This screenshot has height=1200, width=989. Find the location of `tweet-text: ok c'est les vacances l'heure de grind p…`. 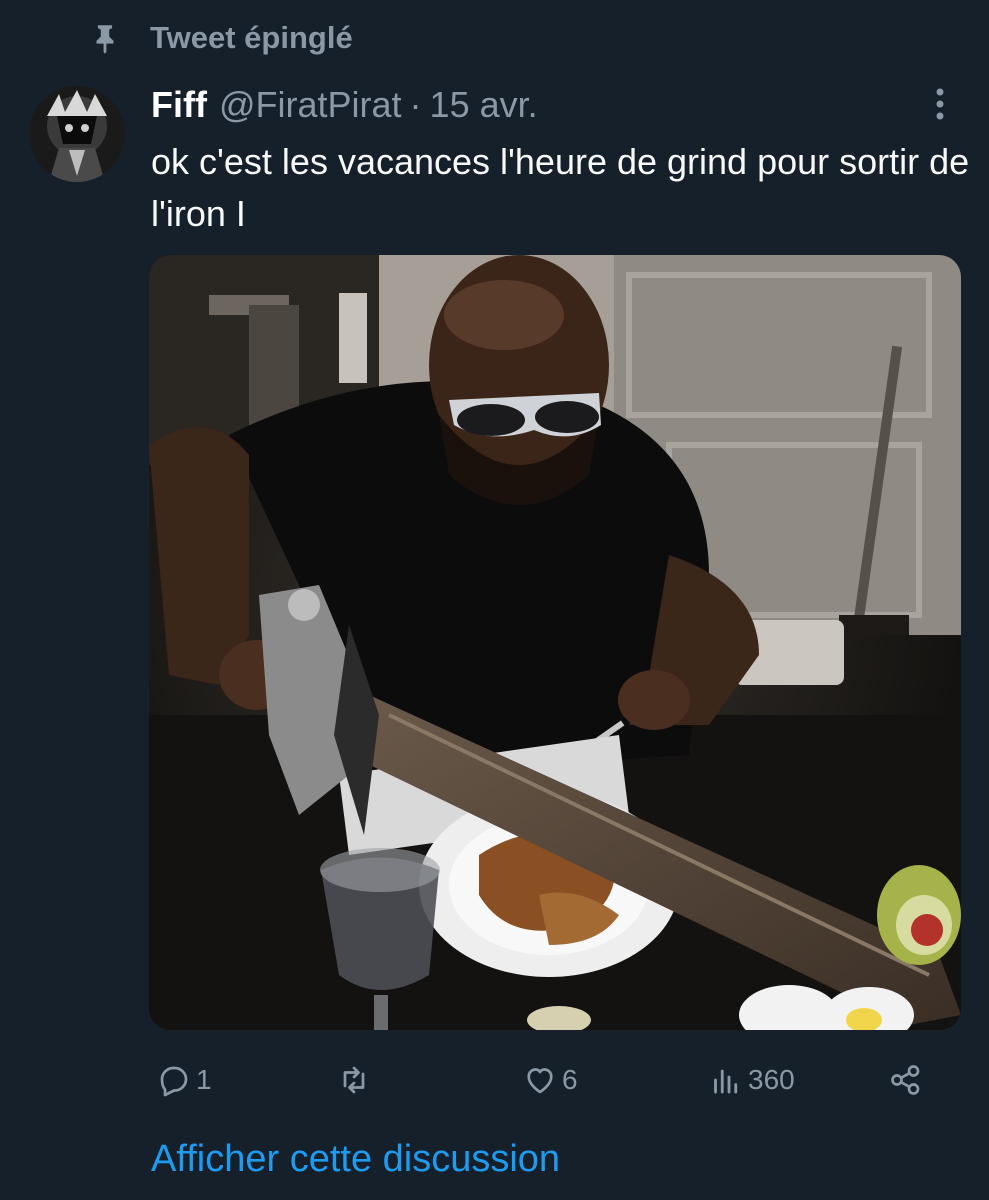

tweet-text: ok c'est les vacances l'heure de grind p… is located at coordinates (560, 187).